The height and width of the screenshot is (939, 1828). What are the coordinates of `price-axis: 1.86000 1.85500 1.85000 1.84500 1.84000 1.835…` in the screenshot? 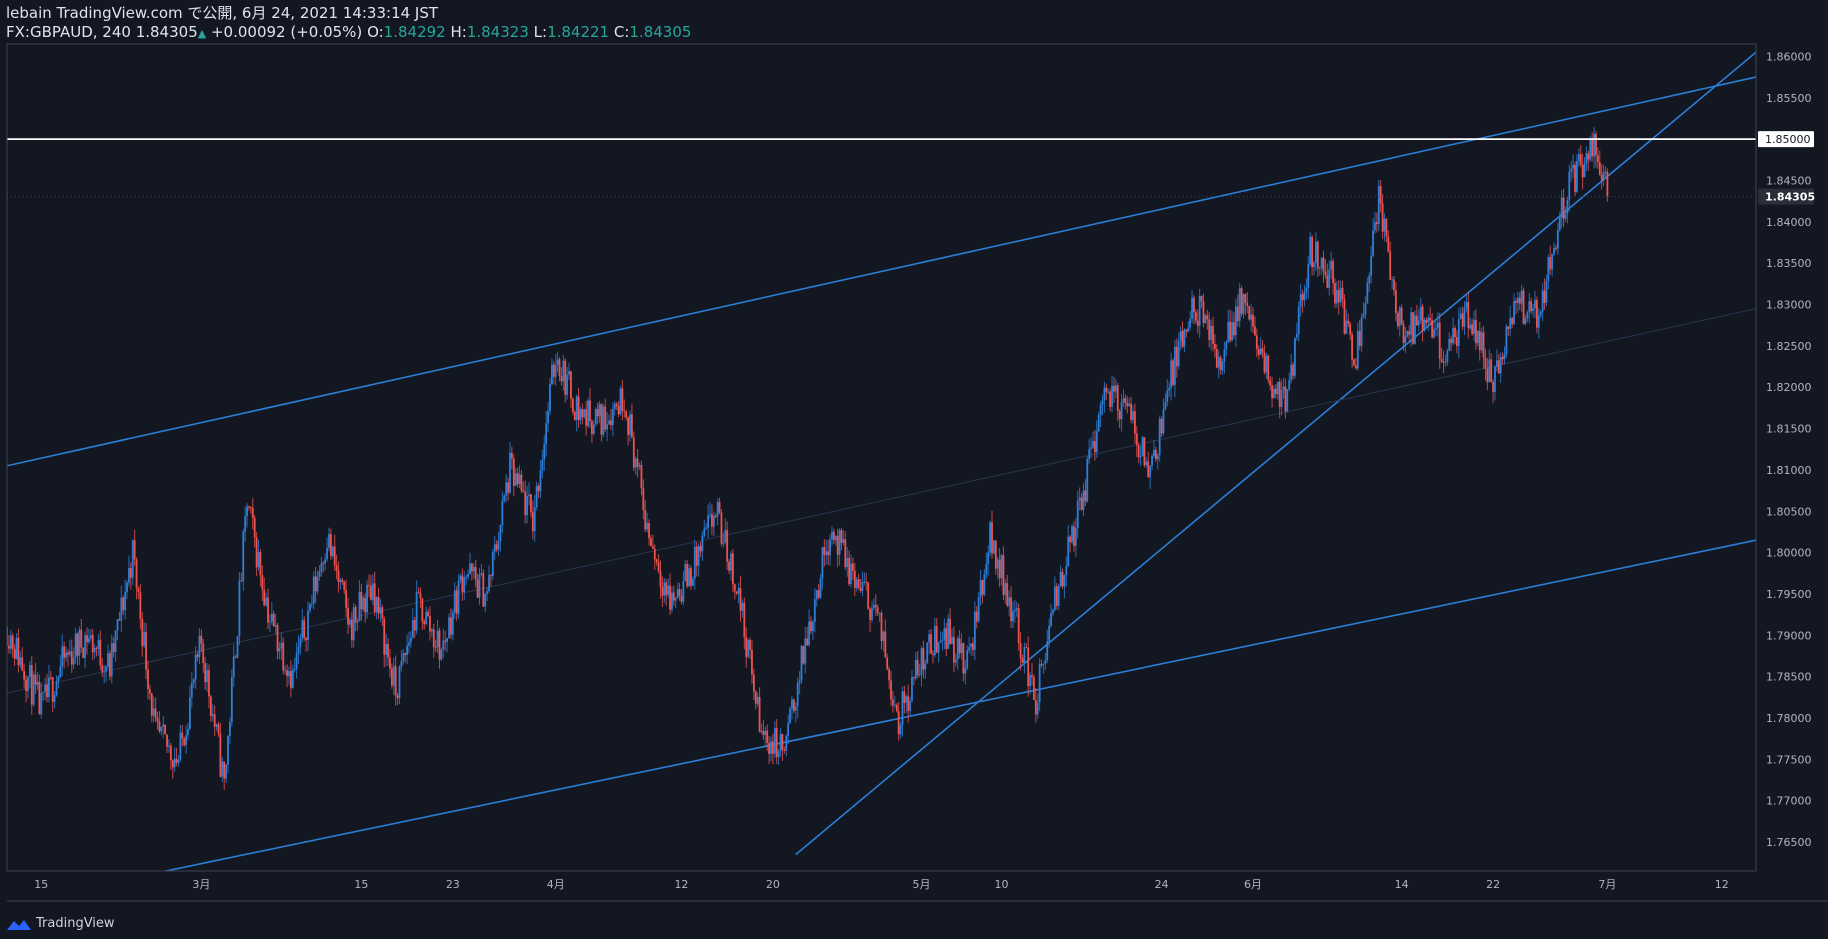 It's located at (1786, 449).